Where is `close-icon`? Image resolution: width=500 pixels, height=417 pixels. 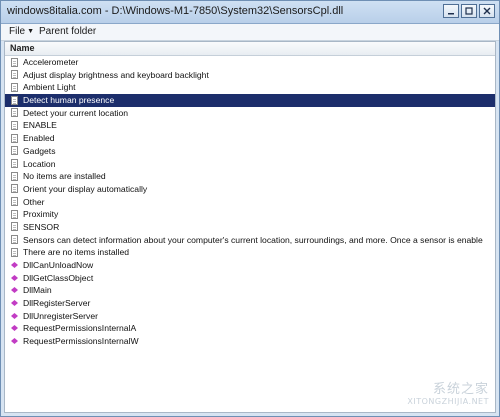 close-icon is located at coordinates (487, 11).